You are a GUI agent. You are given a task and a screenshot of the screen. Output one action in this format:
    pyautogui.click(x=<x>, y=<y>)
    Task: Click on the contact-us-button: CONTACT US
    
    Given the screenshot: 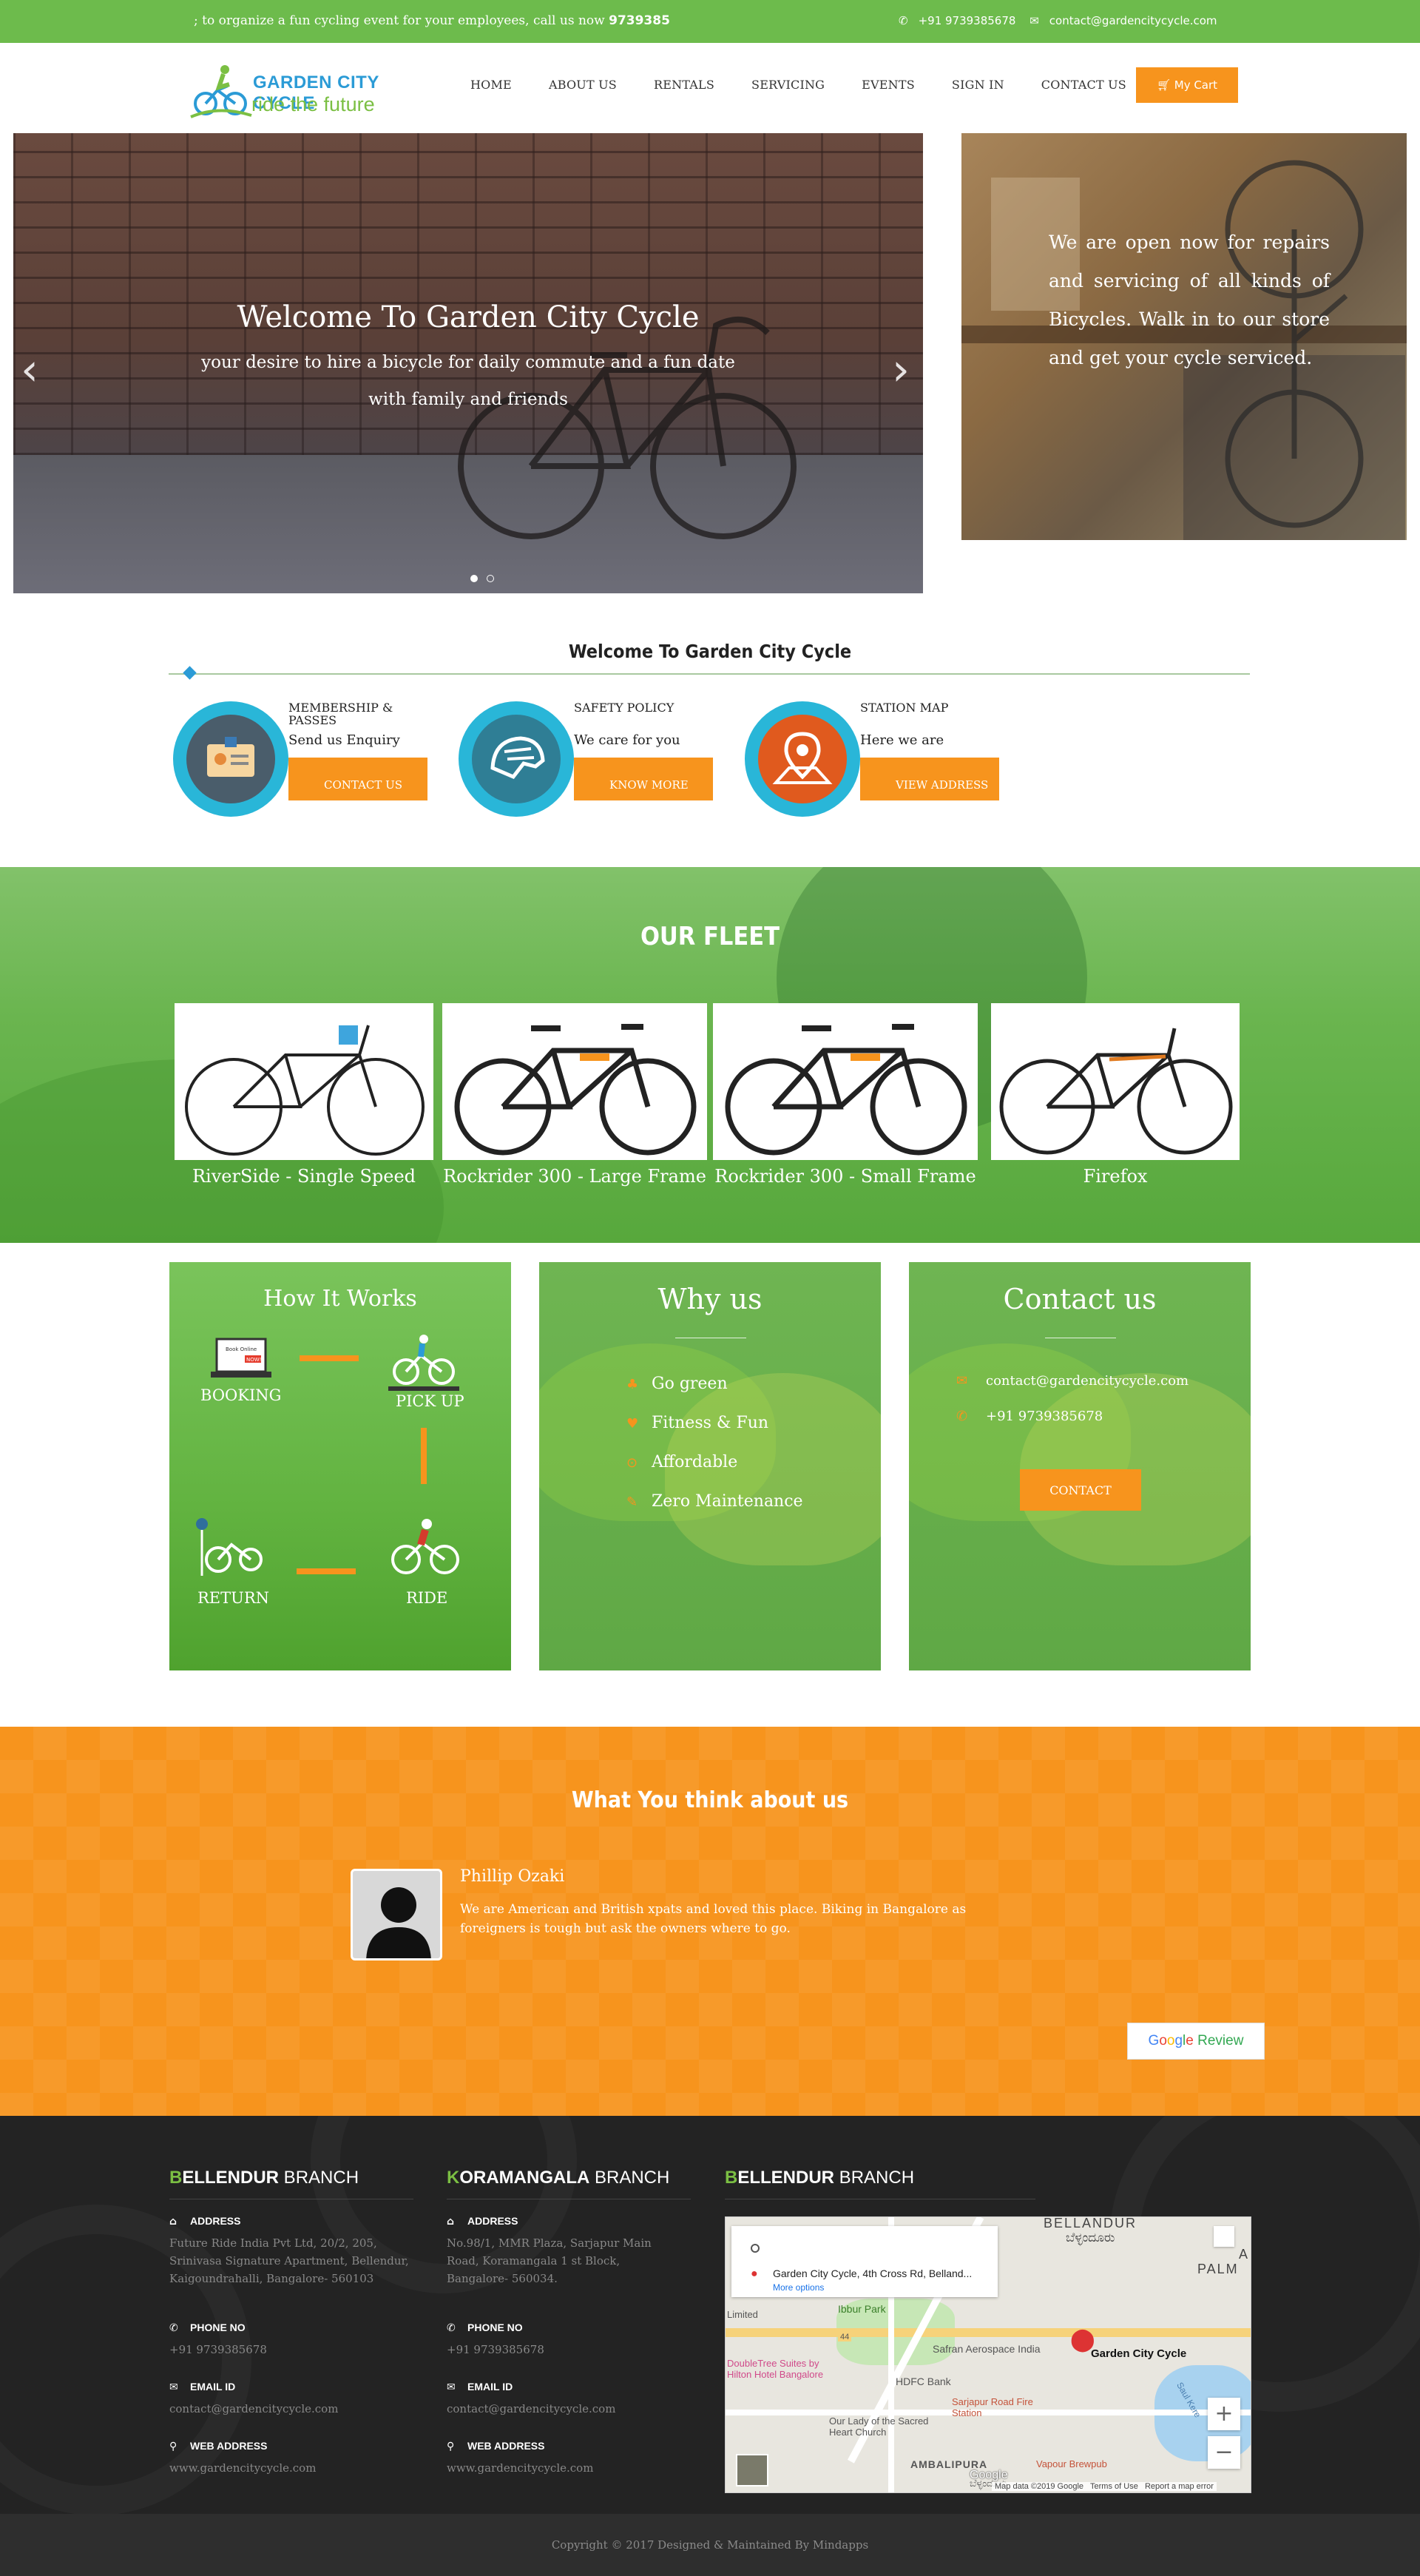 What is the action you would take?
    pyautogui.click(x=358, y=779)
    